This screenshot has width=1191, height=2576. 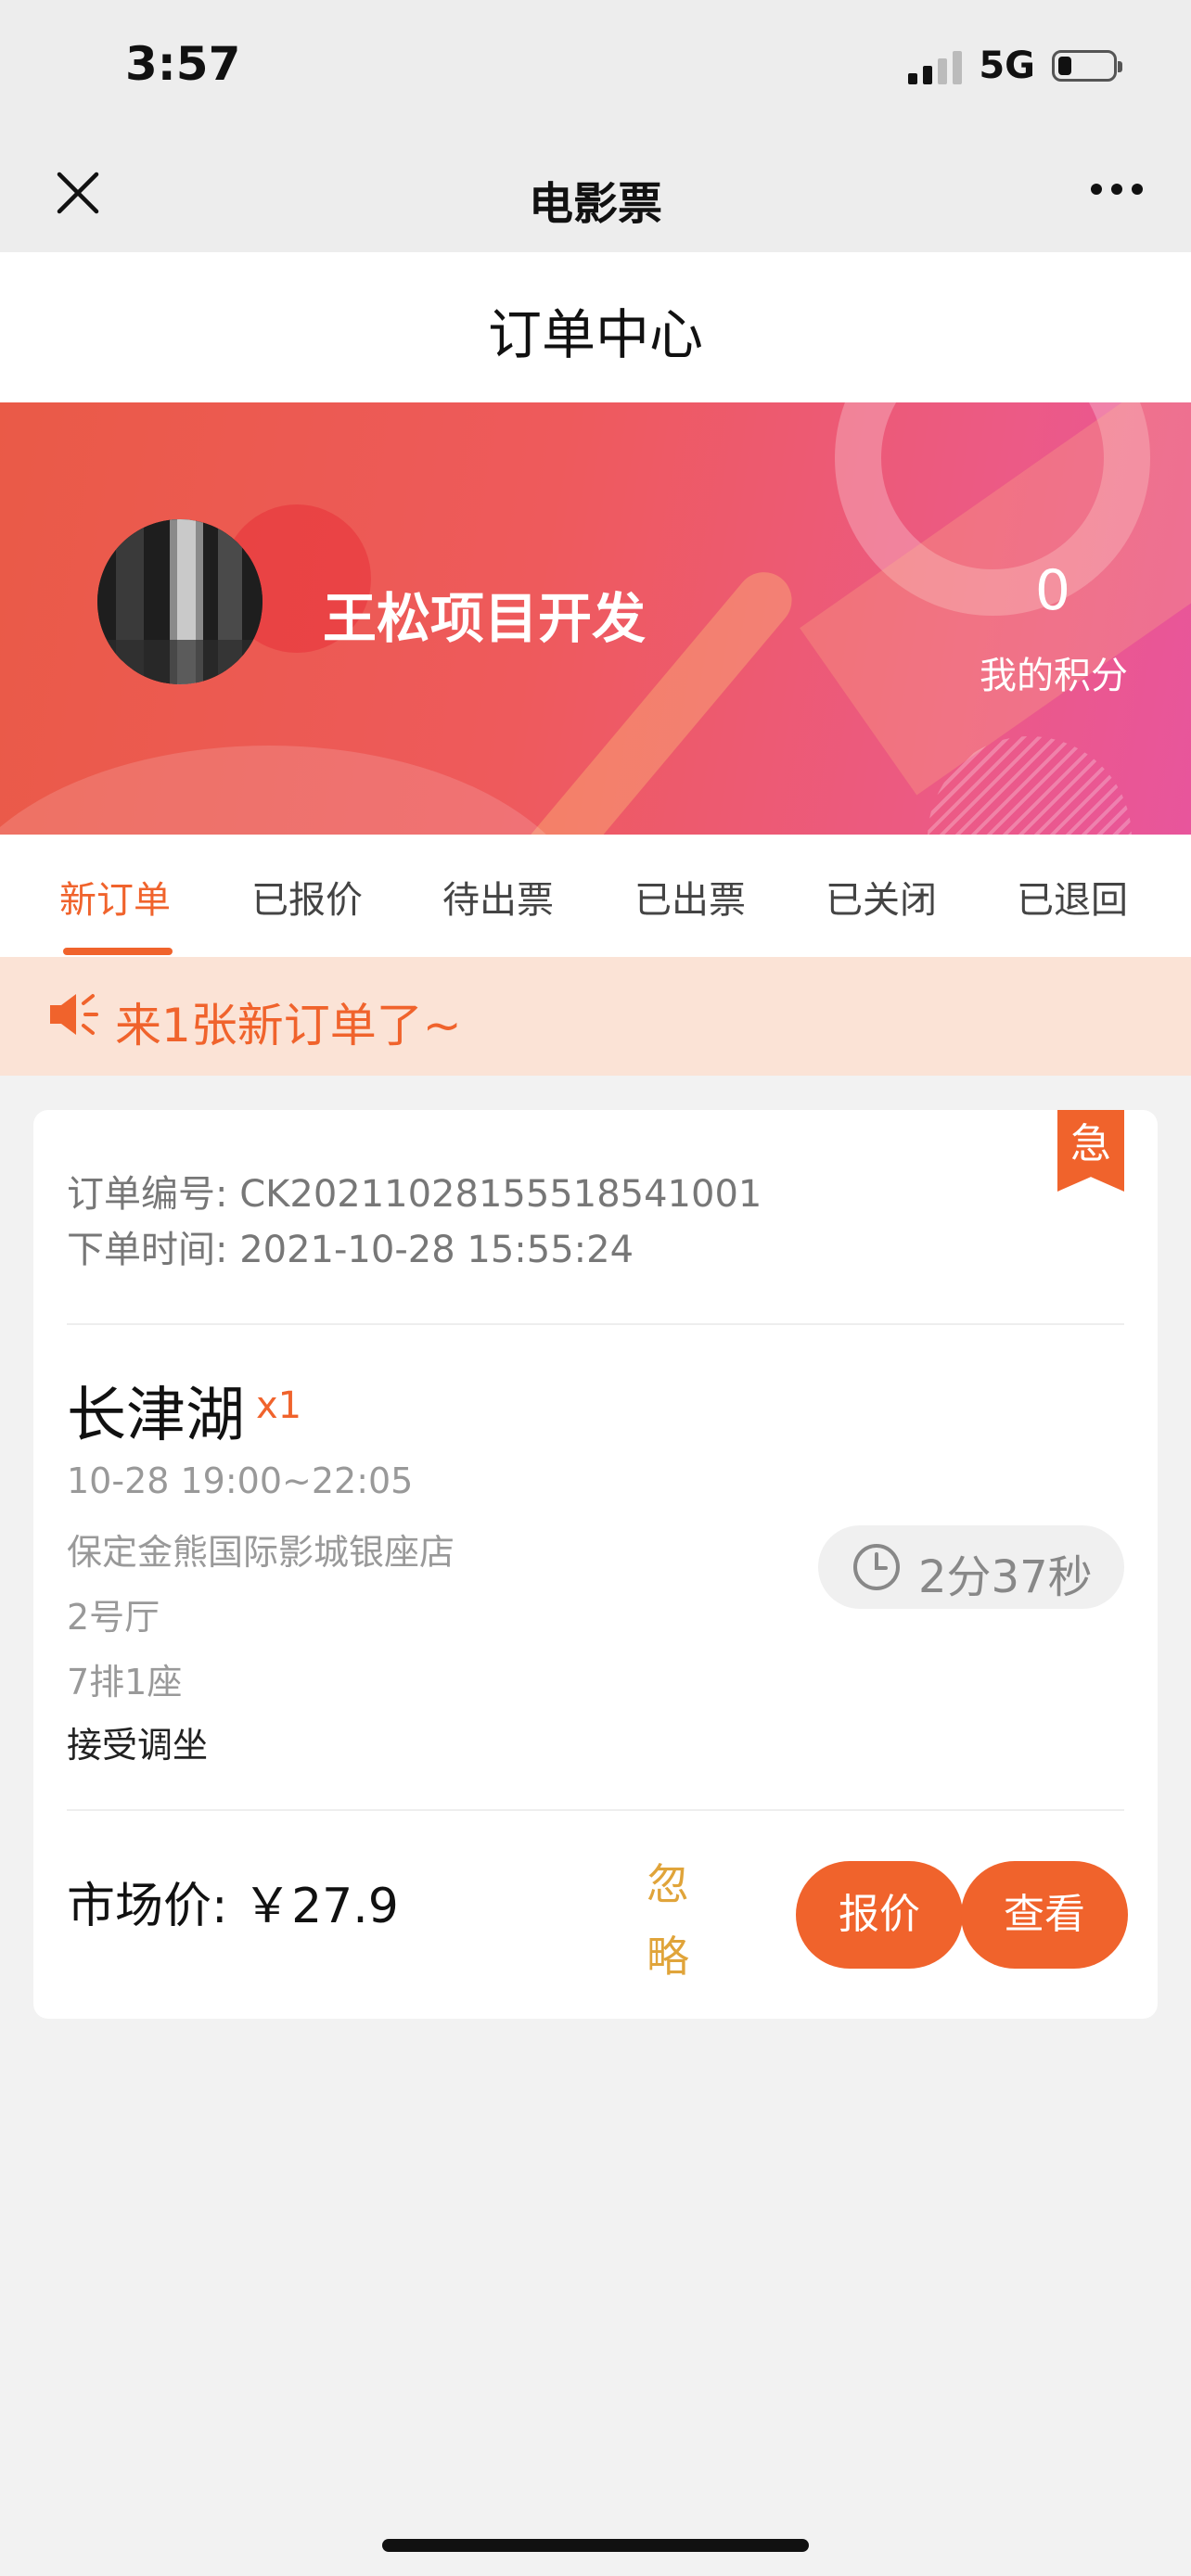 What do you see at coordinates (595, 2545) in the screenshot?
I see `home-indicator` at bounding box center [595, 2545].